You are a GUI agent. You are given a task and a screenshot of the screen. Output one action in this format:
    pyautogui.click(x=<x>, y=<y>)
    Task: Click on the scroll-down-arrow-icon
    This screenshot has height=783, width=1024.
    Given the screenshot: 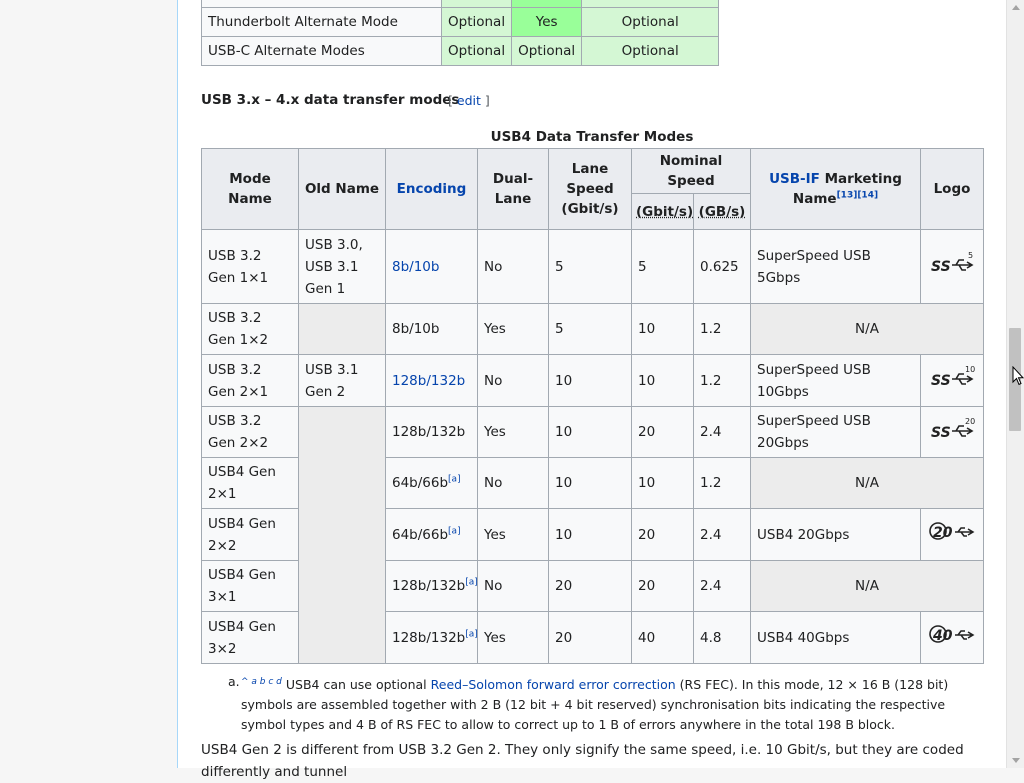 What is the action you would take?
    pyautogui.click(x=1015, y=761)
    